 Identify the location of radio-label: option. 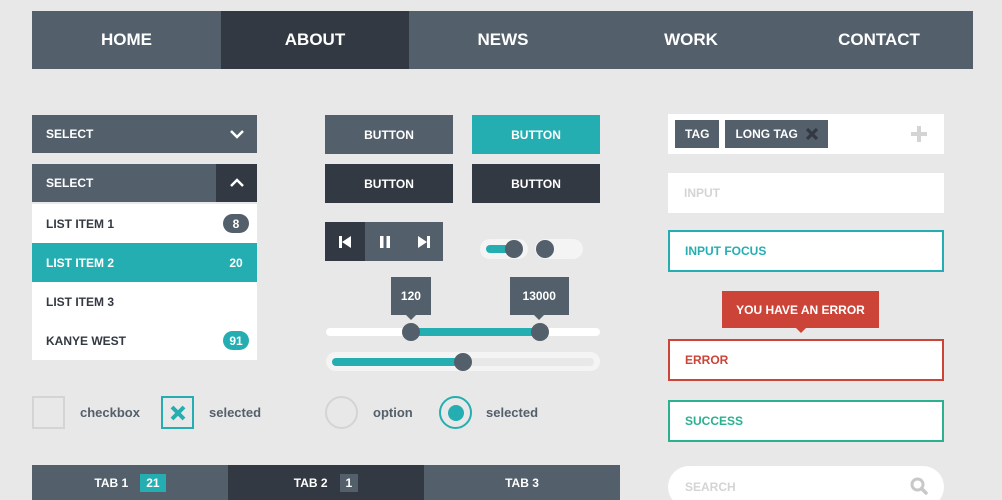
(393, 412).